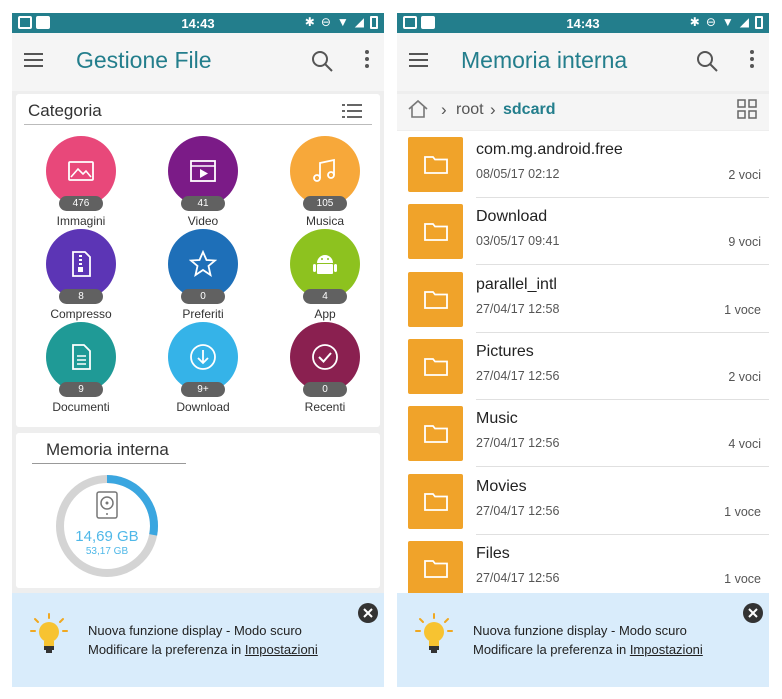 This screenshot has width=782, height=699. I want to click on breadcrumb: › root › sdcard, so click(583, 112).